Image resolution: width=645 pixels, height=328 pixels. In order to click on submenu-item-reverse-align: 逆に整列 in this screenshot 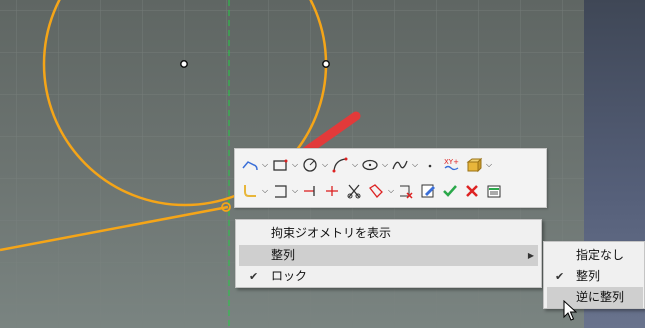, I will do `click(595, 297)`.